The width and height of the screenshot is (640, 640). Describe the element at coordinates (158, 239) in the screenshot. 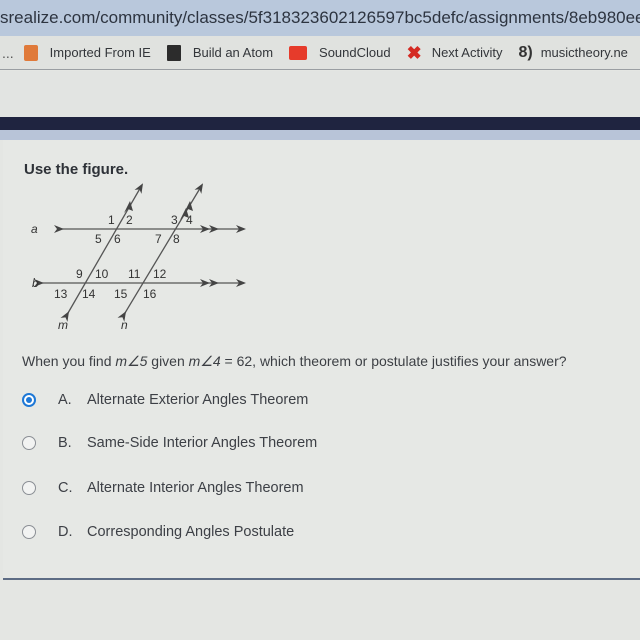

I see `angle-label-7: 7` at that location.